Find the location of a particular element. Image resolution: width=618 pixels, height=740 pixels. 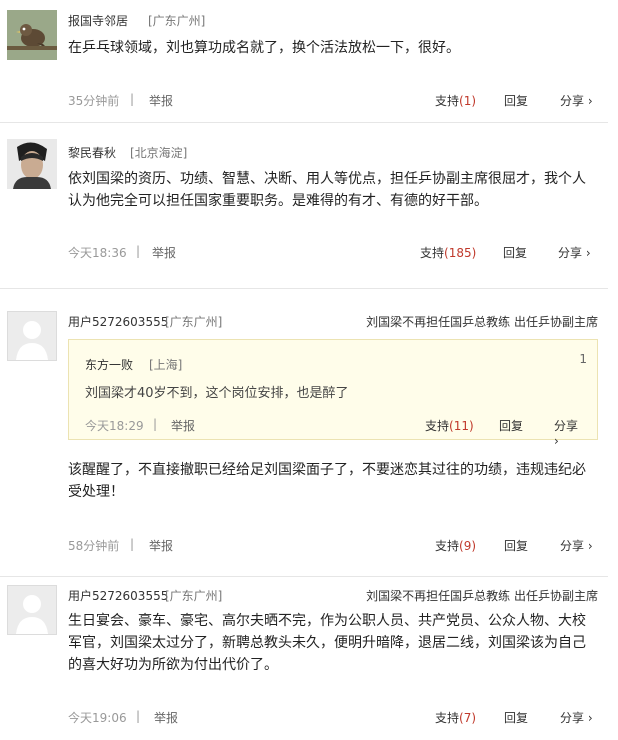

support-button: 支持(9) is located at coordinates (455, 545).